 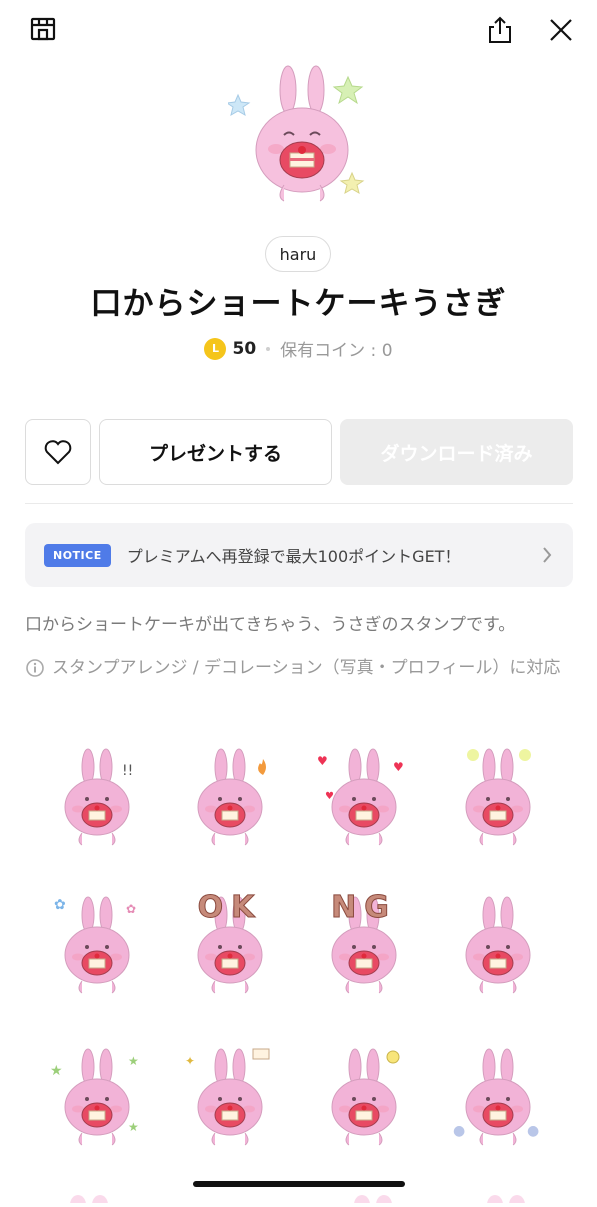 I want to click on feature-text: スタンプアレンジ / デコレーション（写真・プロフィール）に対応, so click(x=306, y=668).